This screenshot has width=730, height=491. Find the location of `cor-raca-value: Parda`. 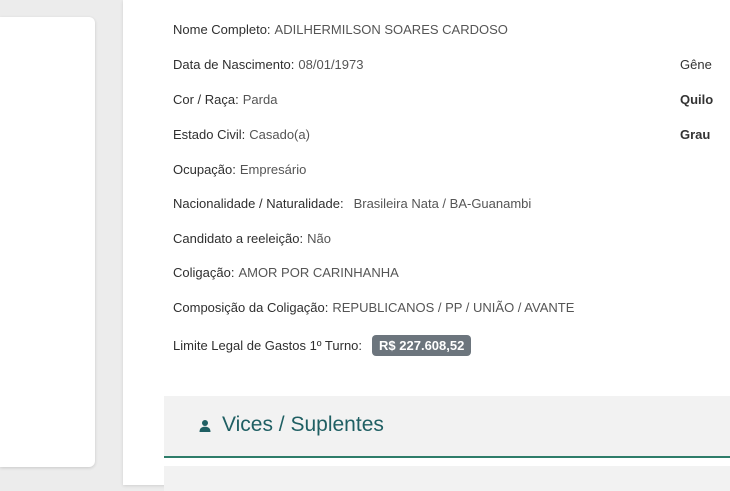

cor-raca-value: Parda is located at coordinates (260, 99).